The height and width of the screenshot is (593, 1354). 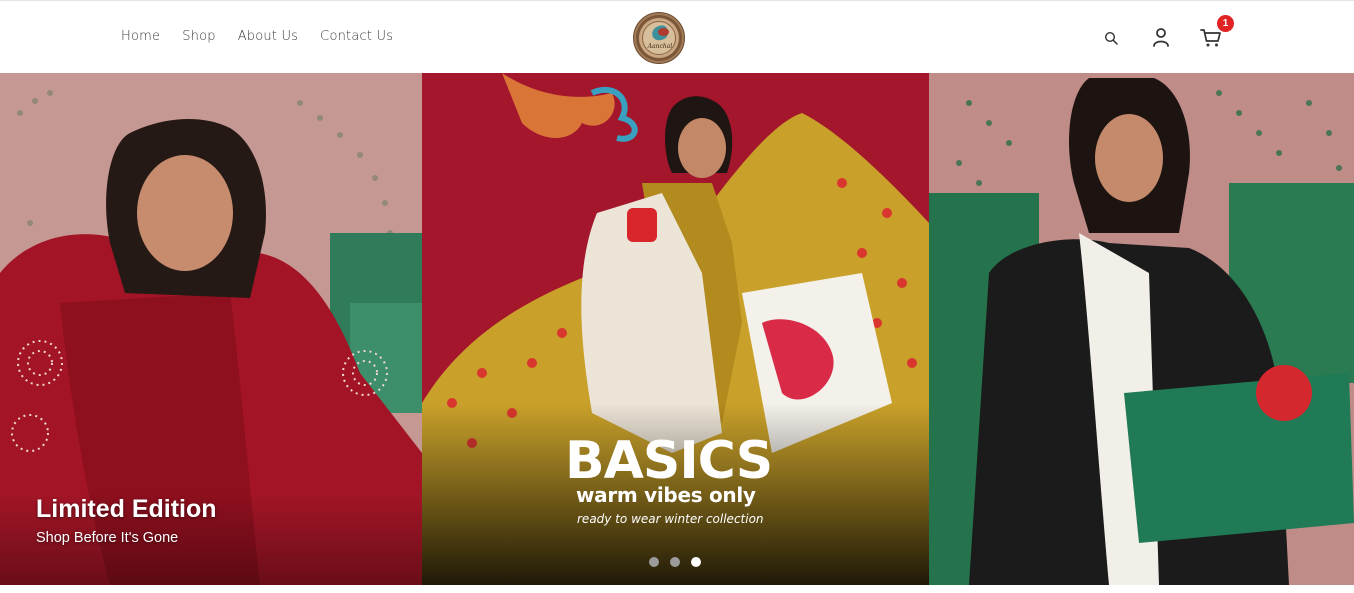 What do you see at coordinates (663, 32) in the screenshot?
I see `bird-wing-icon` at bounding box center [663, 32].